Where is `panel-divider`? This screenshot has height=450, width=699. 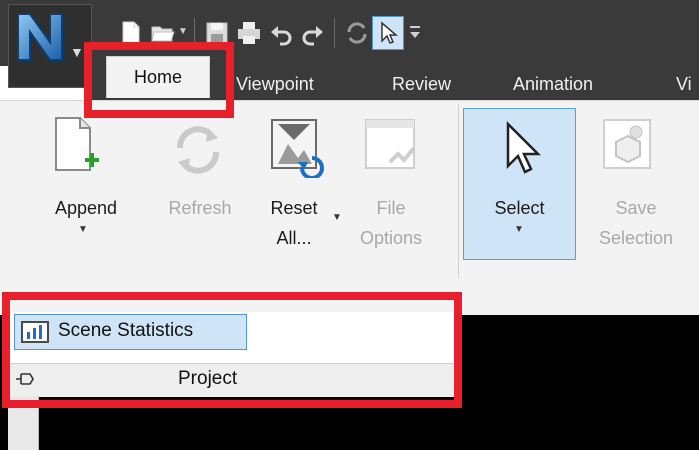
panel-divider is located at coordinates (458, 191).